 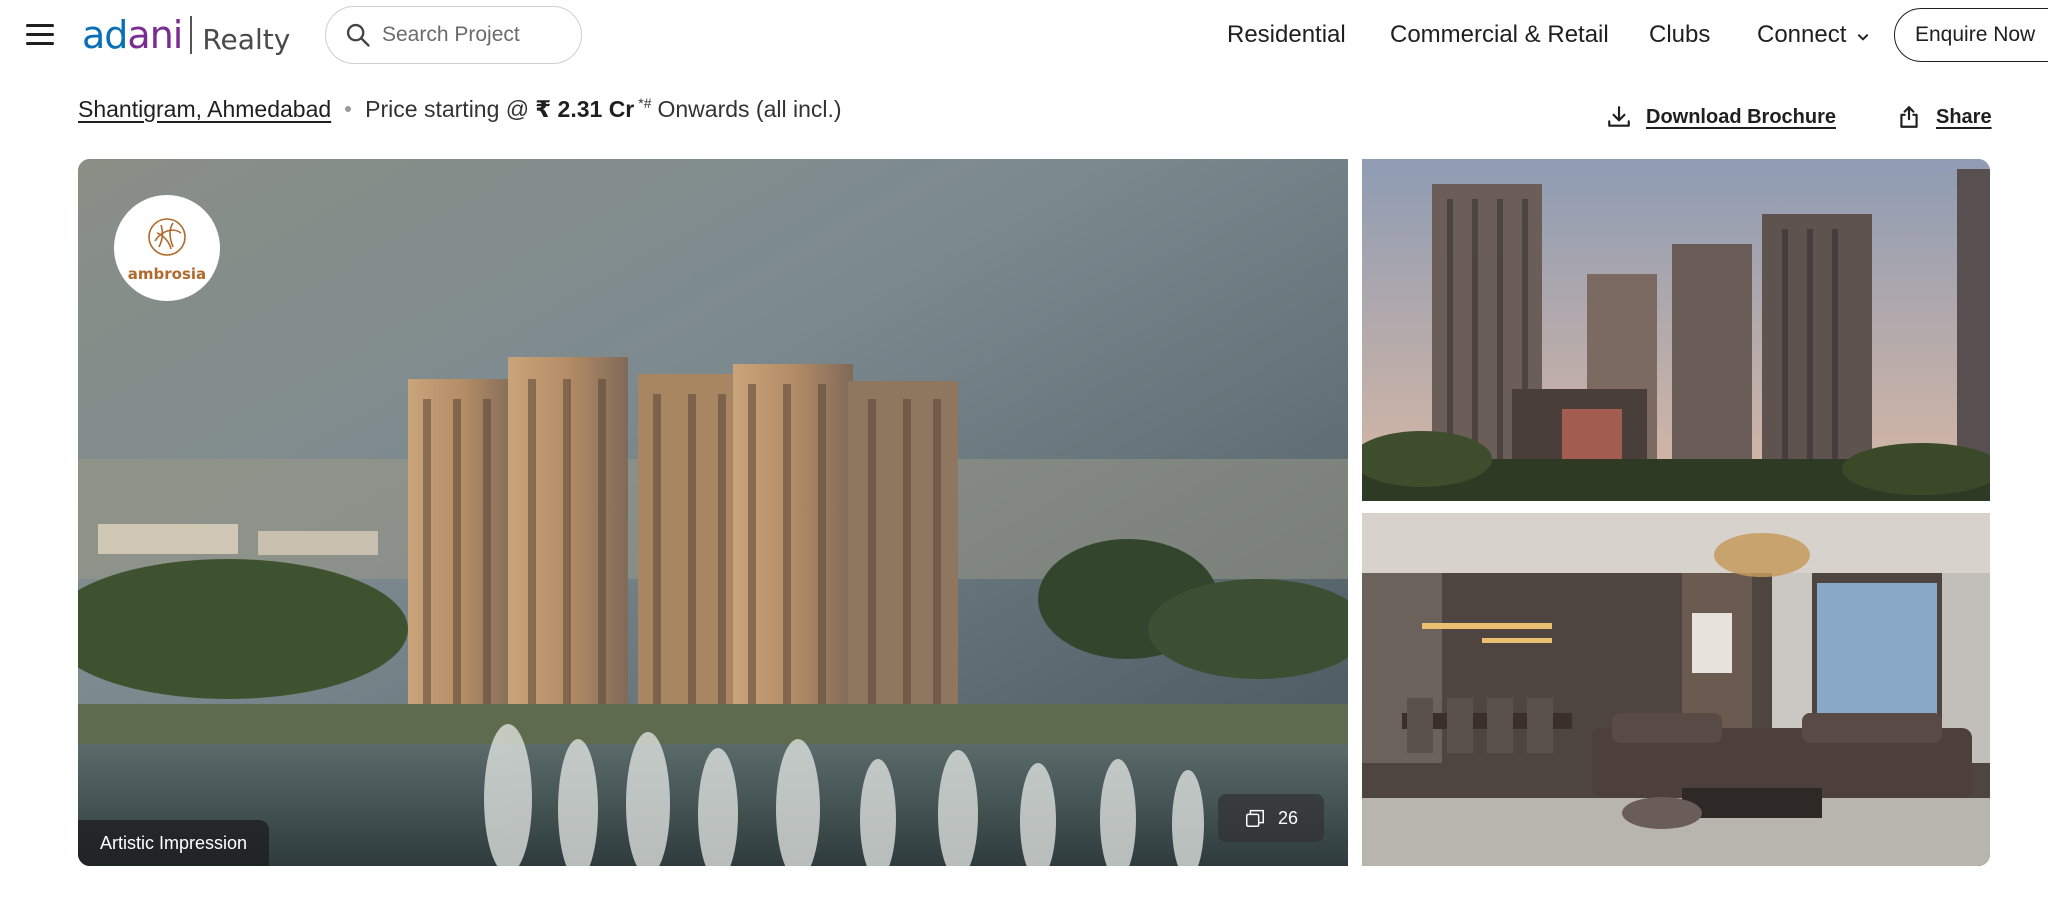 I want to click on download-brochure-button: Download Brochure, so click(x=1721, y=117).